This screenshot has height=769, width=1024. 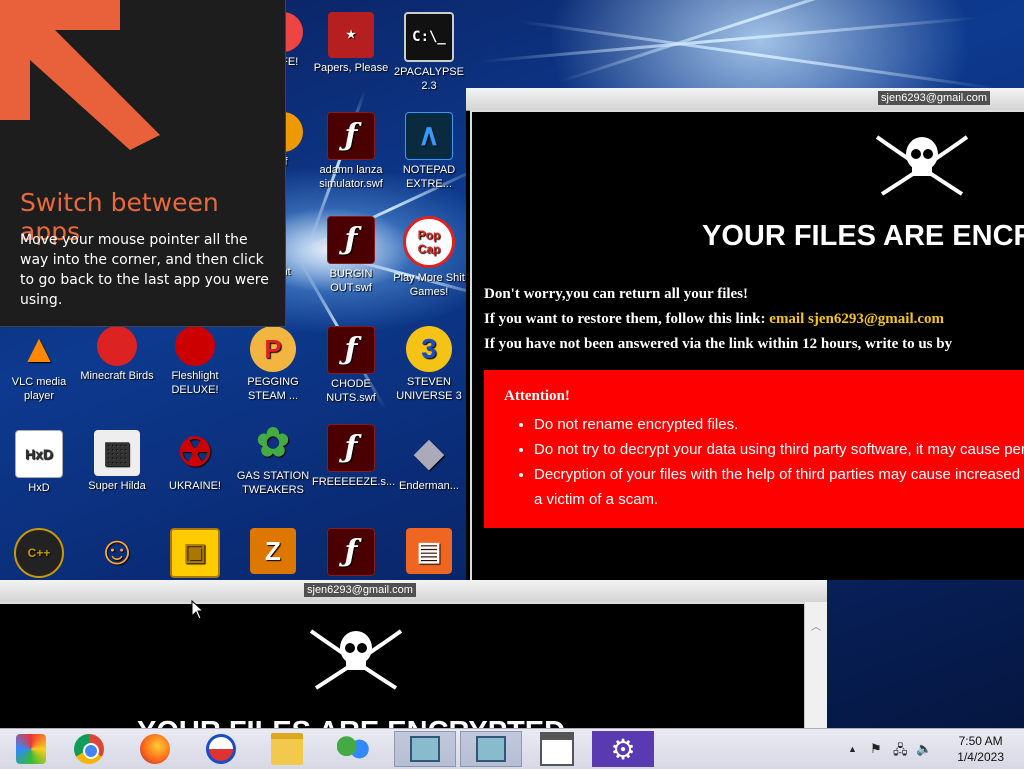 I want to click on tray-expand-icon: ▲, so click(x=852, y=749).